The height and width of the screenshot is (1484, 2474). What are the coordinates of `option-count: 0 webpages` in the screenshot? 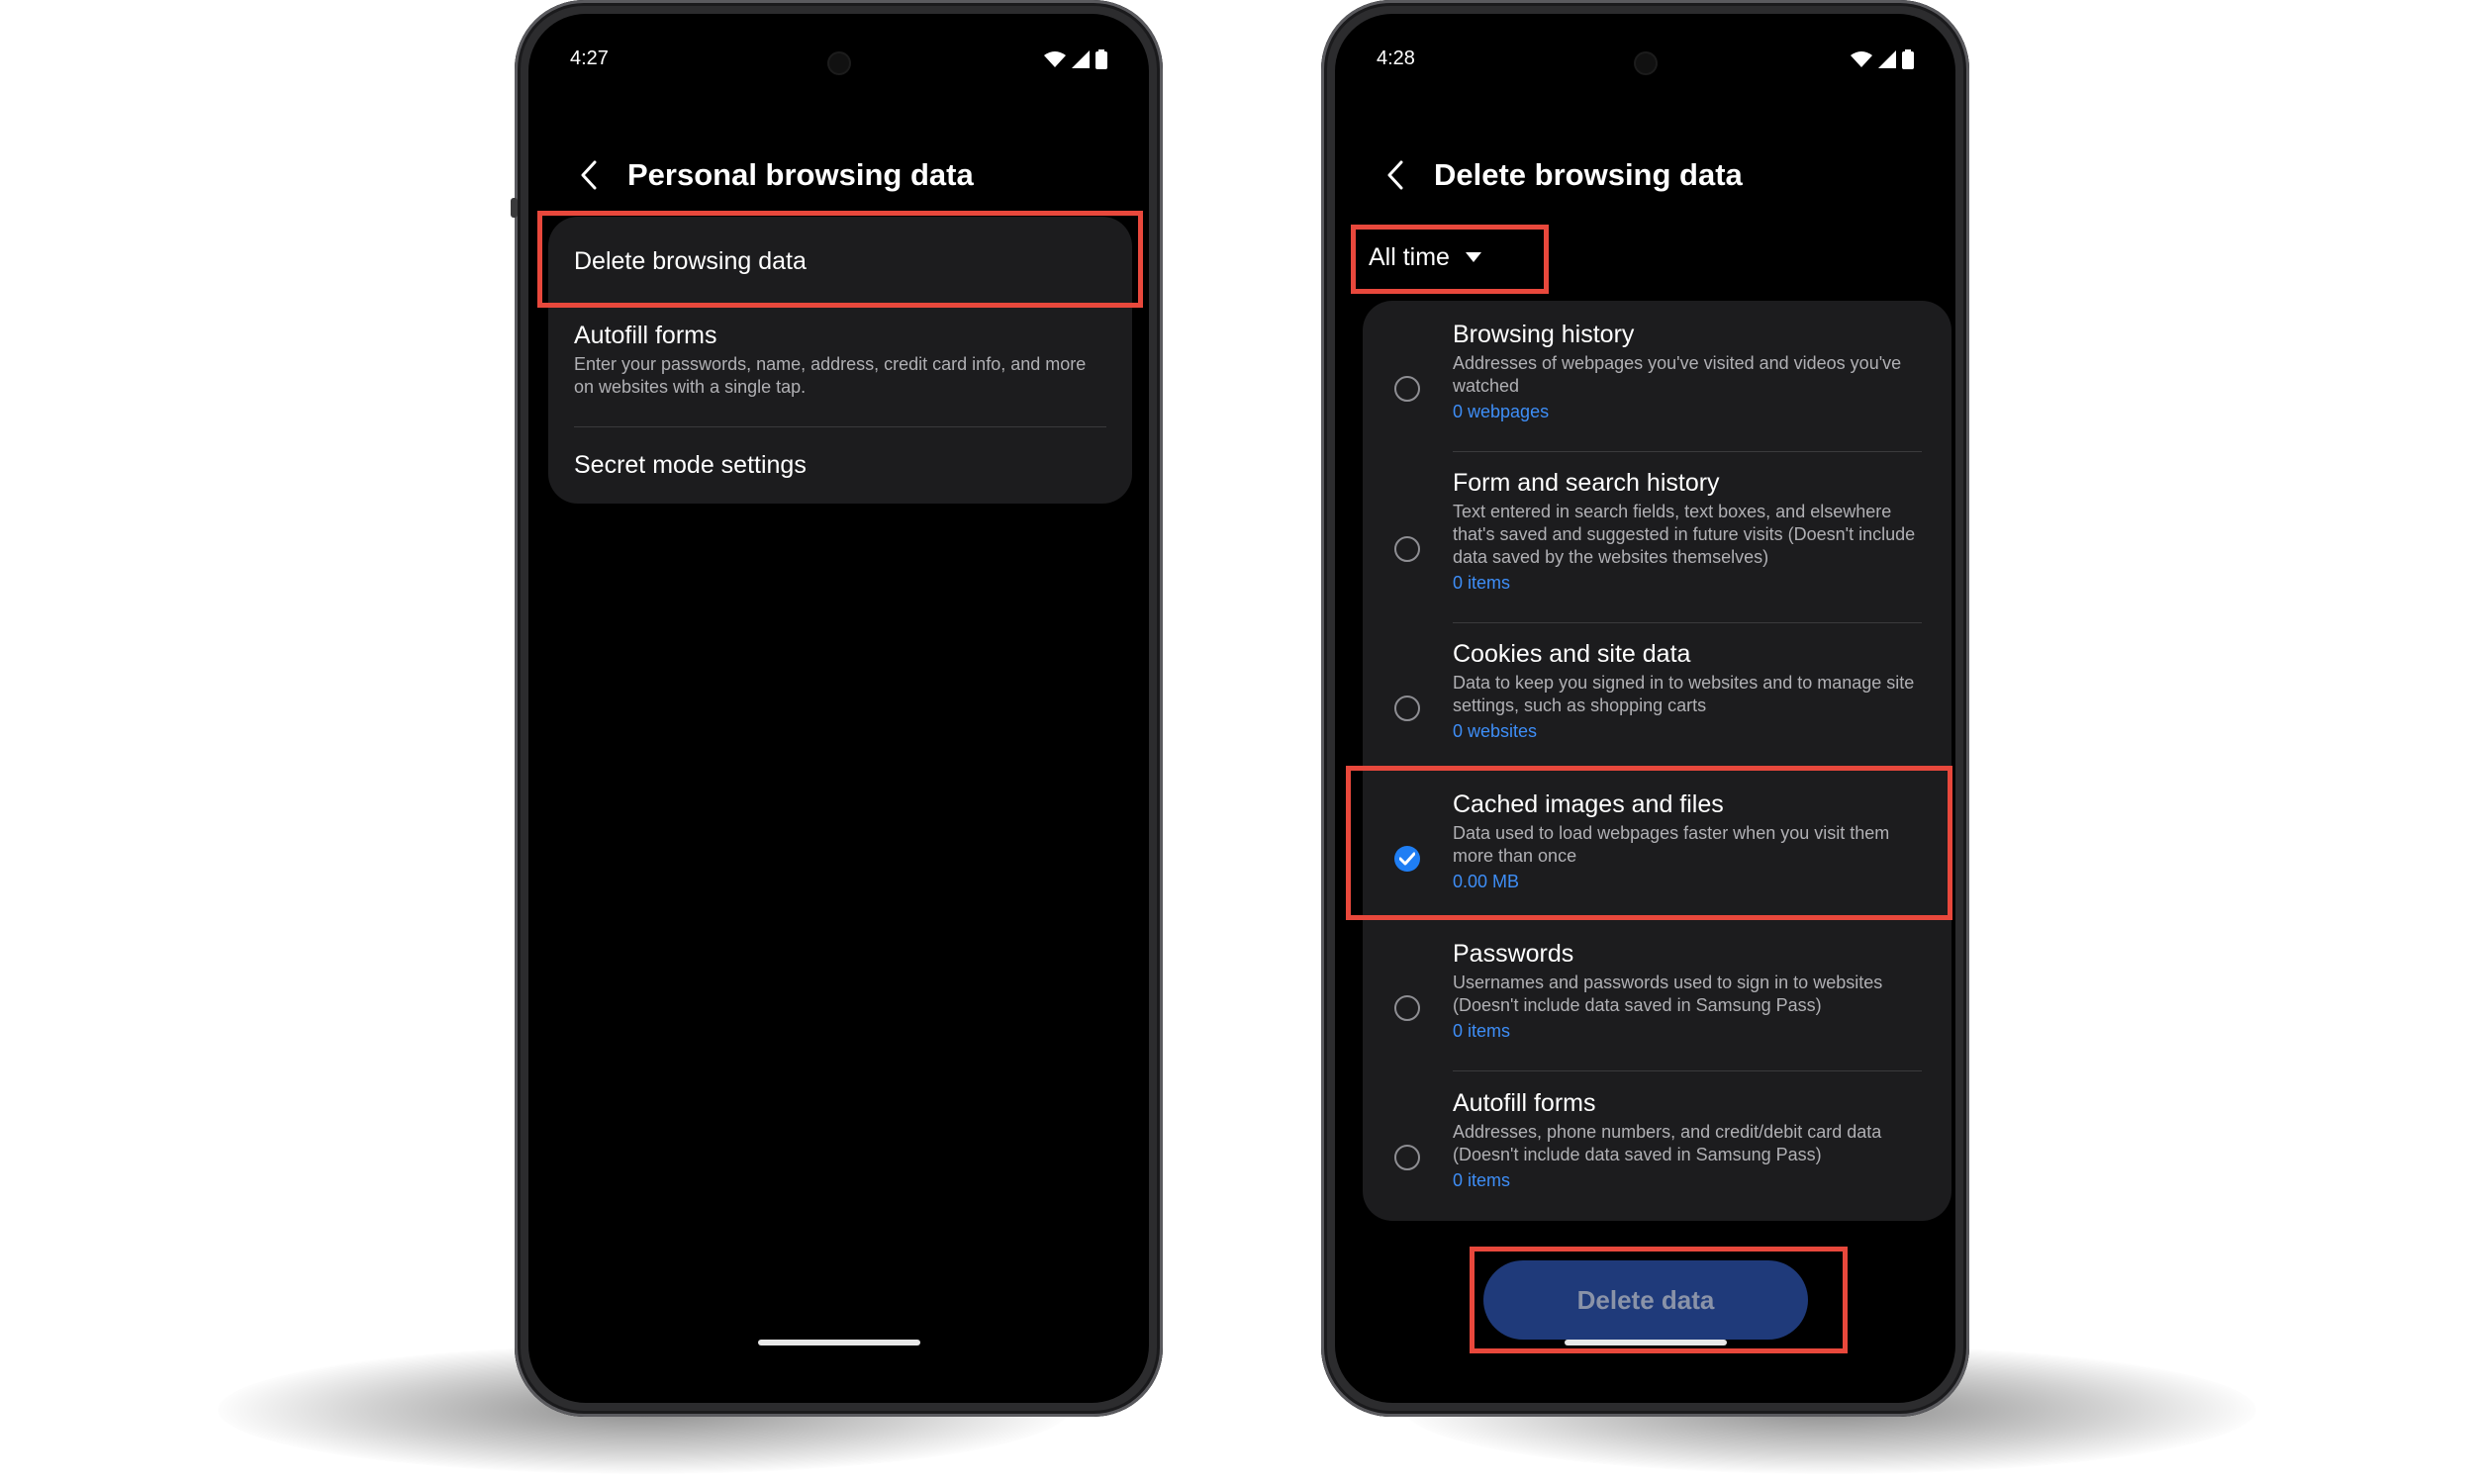 It's located at (1501, 411).